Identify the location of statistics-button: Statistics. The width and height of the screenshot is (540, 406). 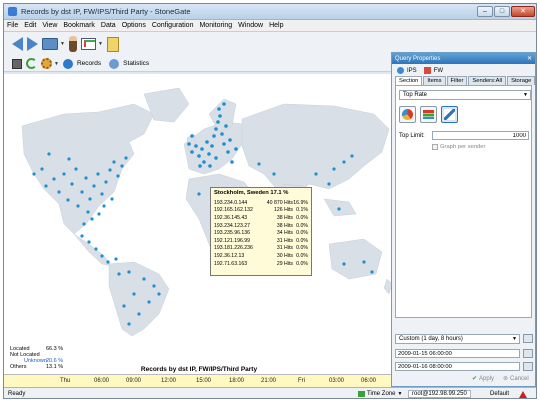
(136, 63).